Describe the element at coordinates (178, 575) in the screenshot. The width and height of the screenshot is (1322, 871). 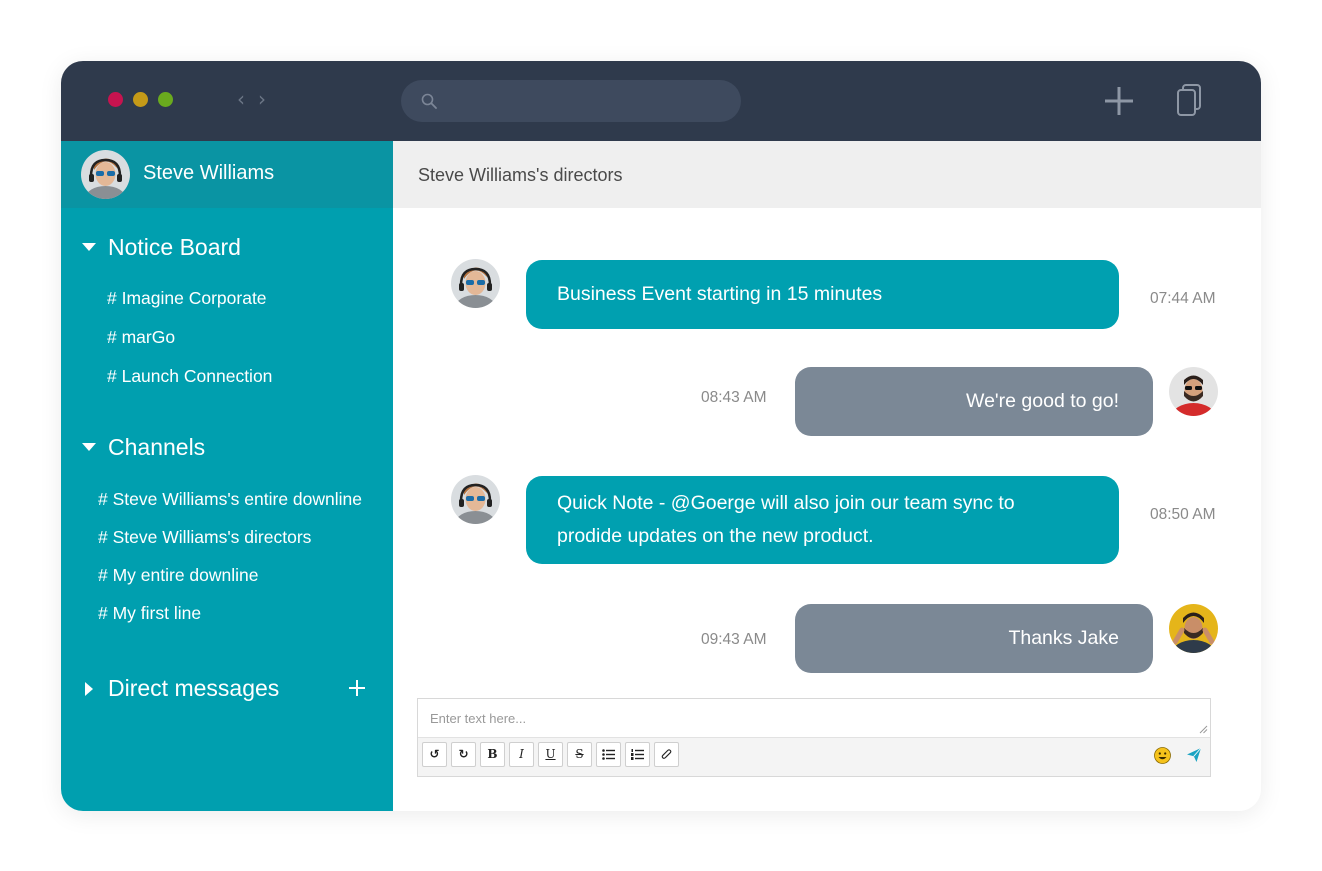
I see `sidebar-item-my-entire-downline: # My entire downline` at that location.